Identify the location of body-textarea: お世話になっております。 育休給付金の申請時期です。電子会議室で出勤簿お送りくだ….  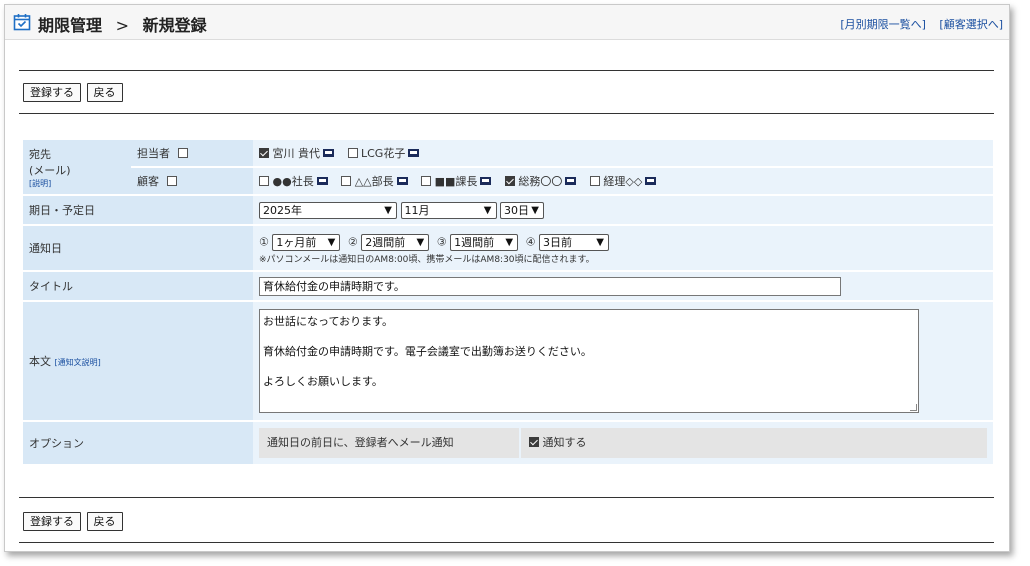
(589, 361).